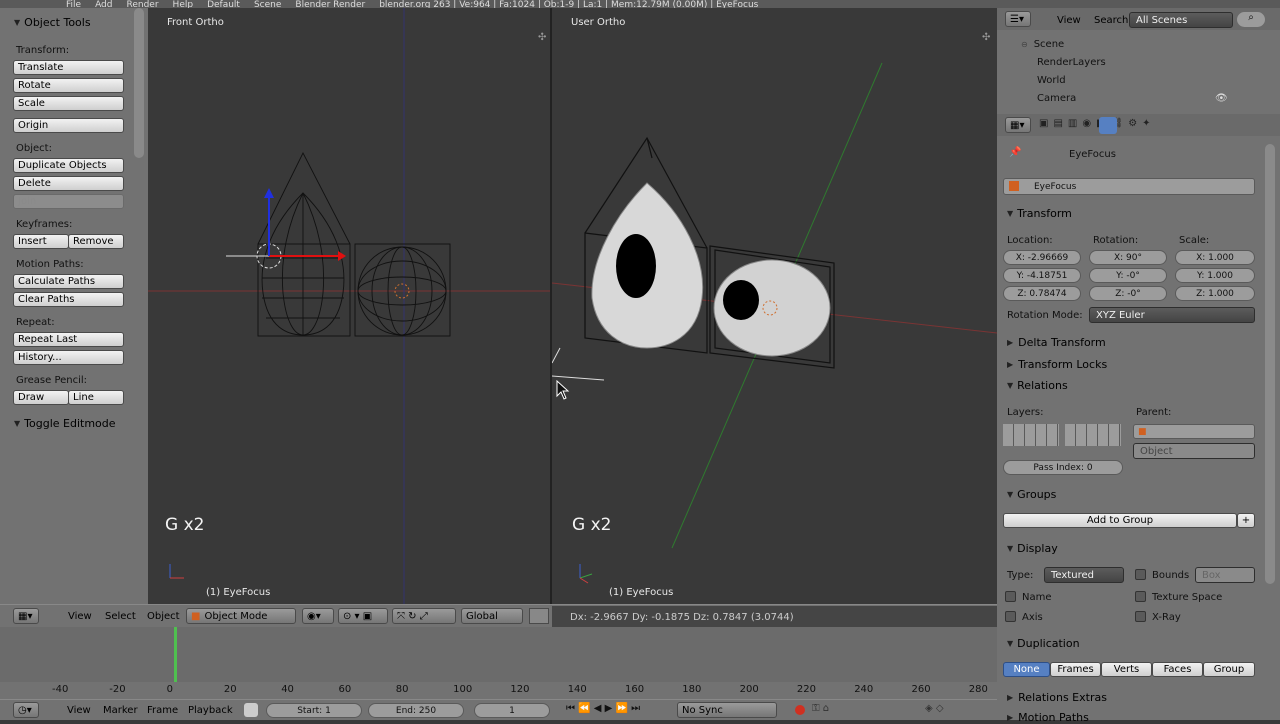 The height and width of the screenshot is (724, 1280). What do you see at coordinates (223, 4) in the screenshot?
I see `top-bar-item: Default` at bounding box center [223, 4].